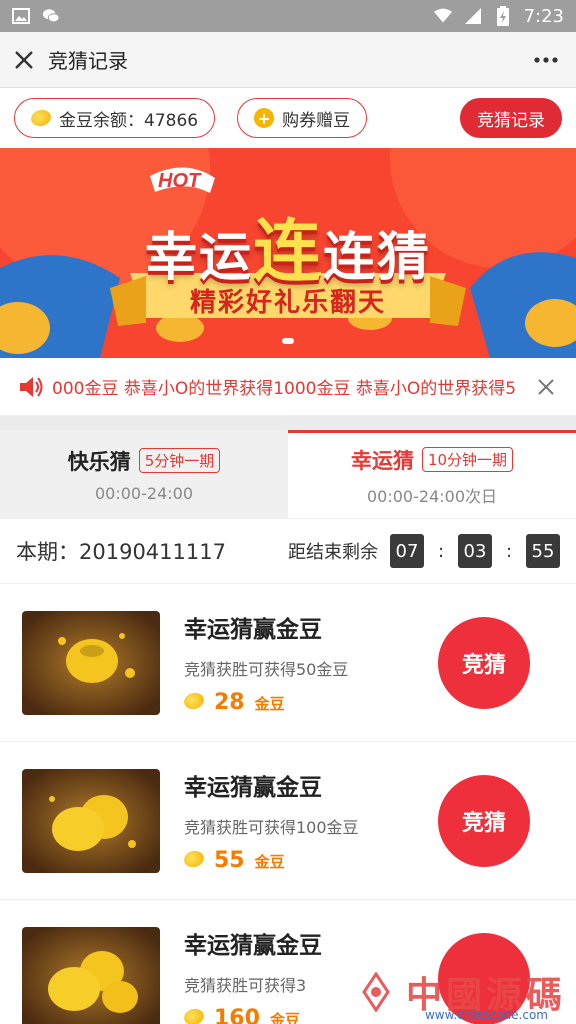 The image size is (576, 1024). Describe the element at coordinates (377, 258) in the screenshot. I see `banner-title-right: 连猜` at that location.